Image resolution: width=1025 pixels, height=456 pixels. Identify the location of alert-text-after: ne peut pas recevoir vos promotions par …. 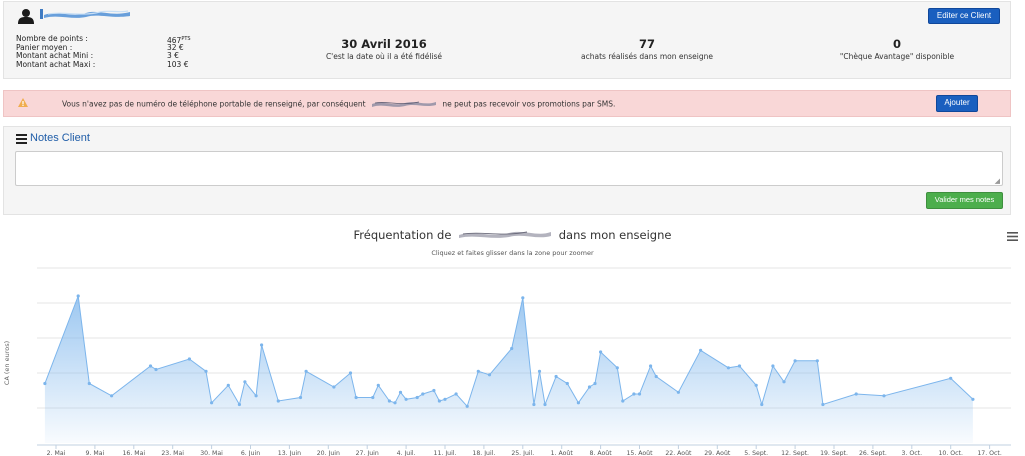
(529, 104).